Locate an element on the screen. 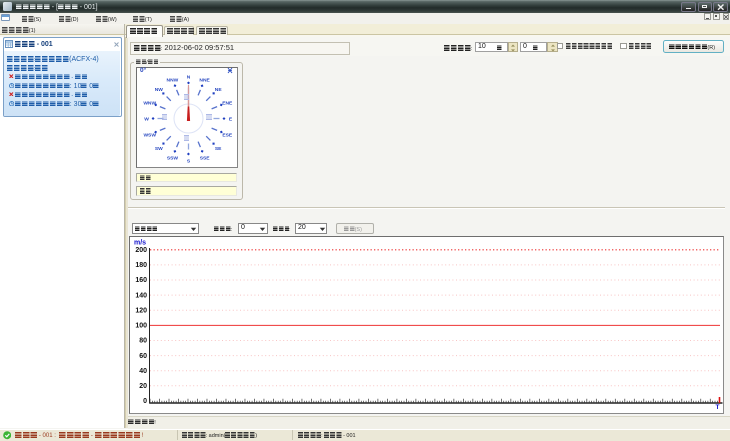 The width and height of the screenshot is (730, 441). svg-text: 80 is located at coordinates (143, 341).